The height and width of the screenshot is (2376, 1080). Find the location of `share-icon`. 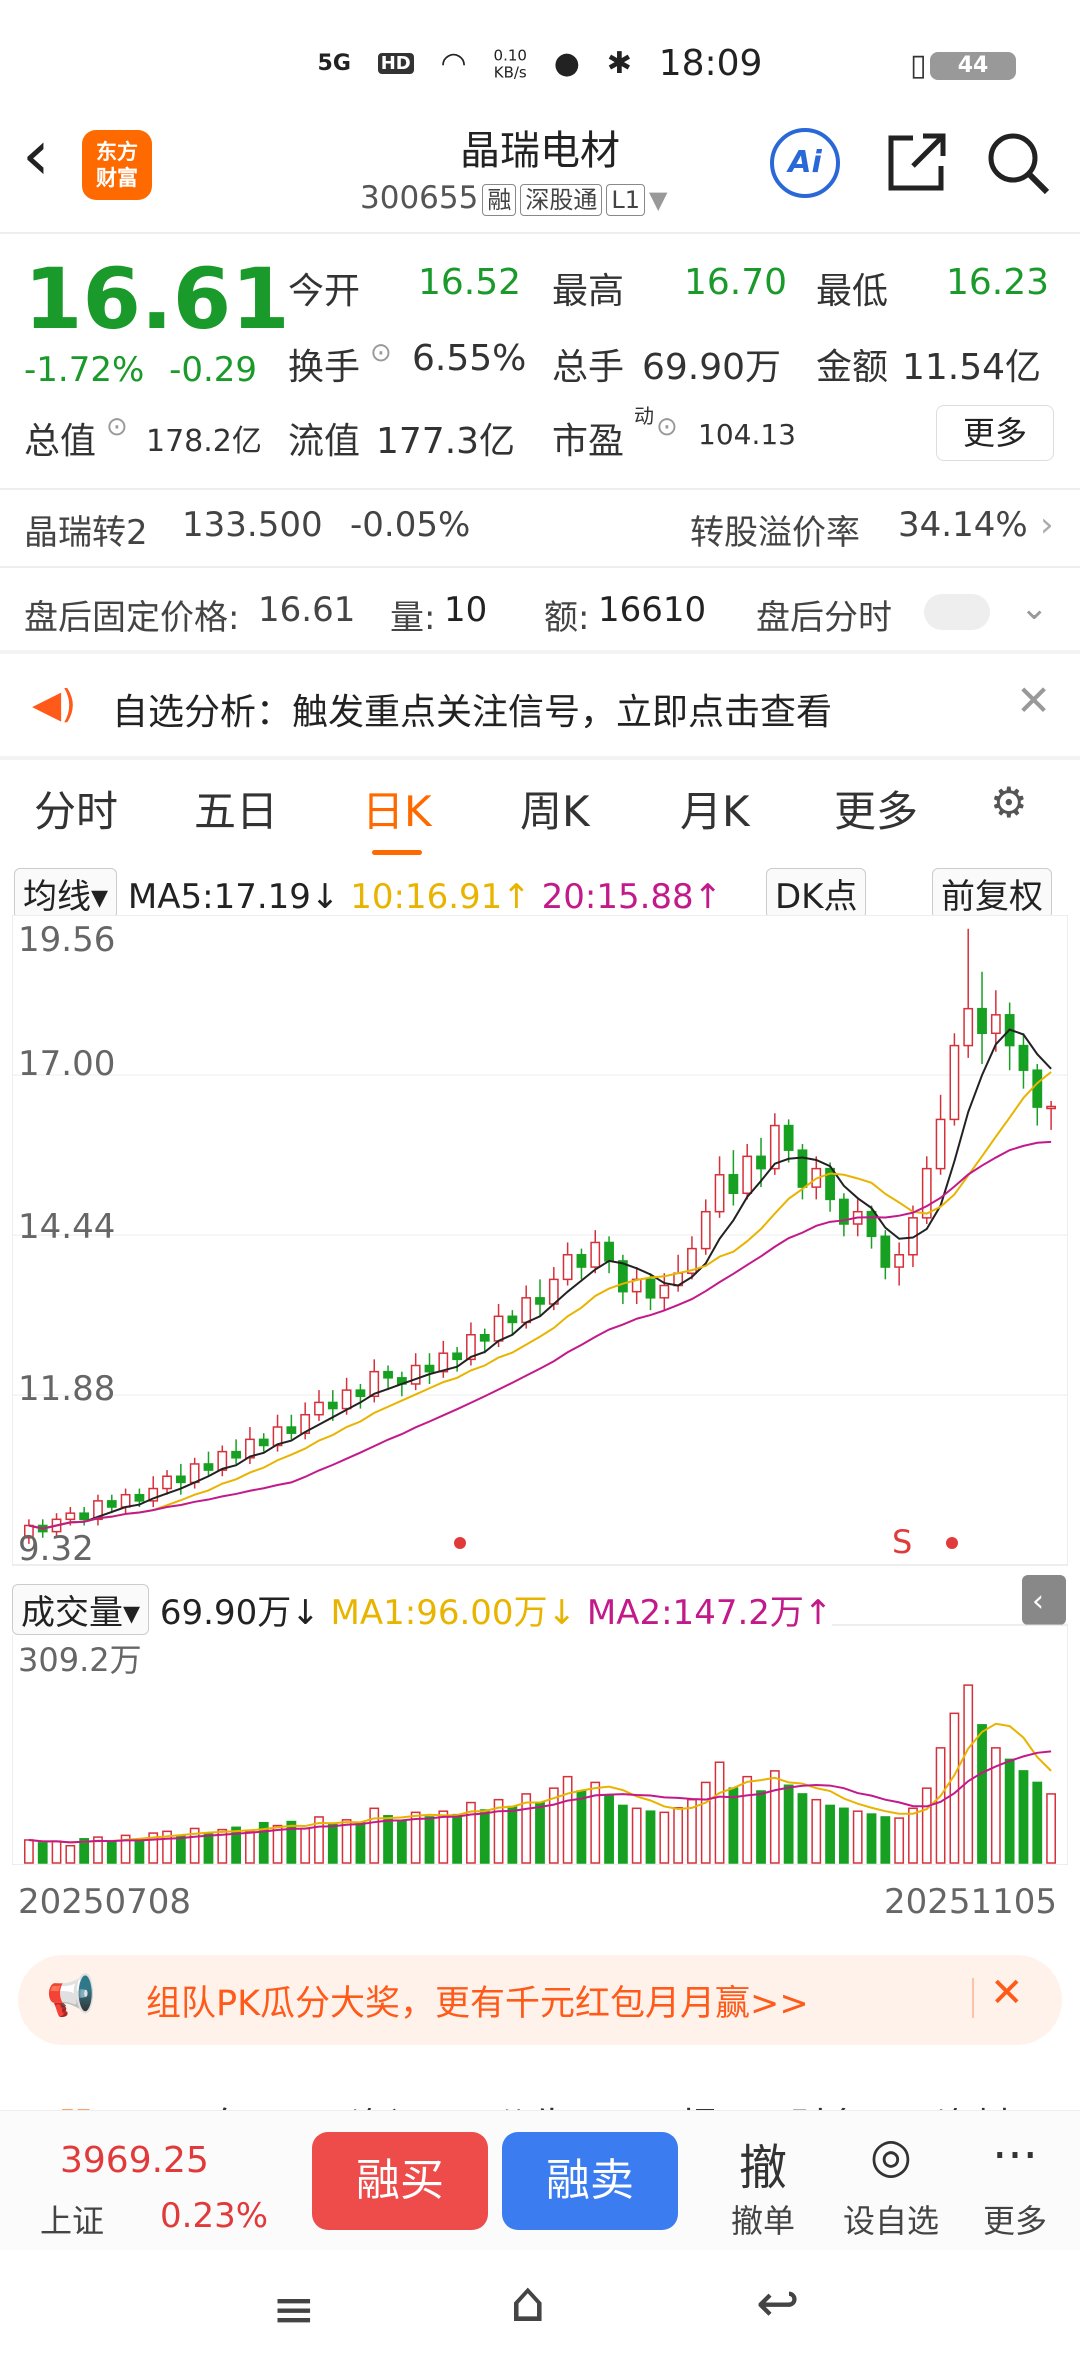

share-icon is located at coordinates (916, 165).